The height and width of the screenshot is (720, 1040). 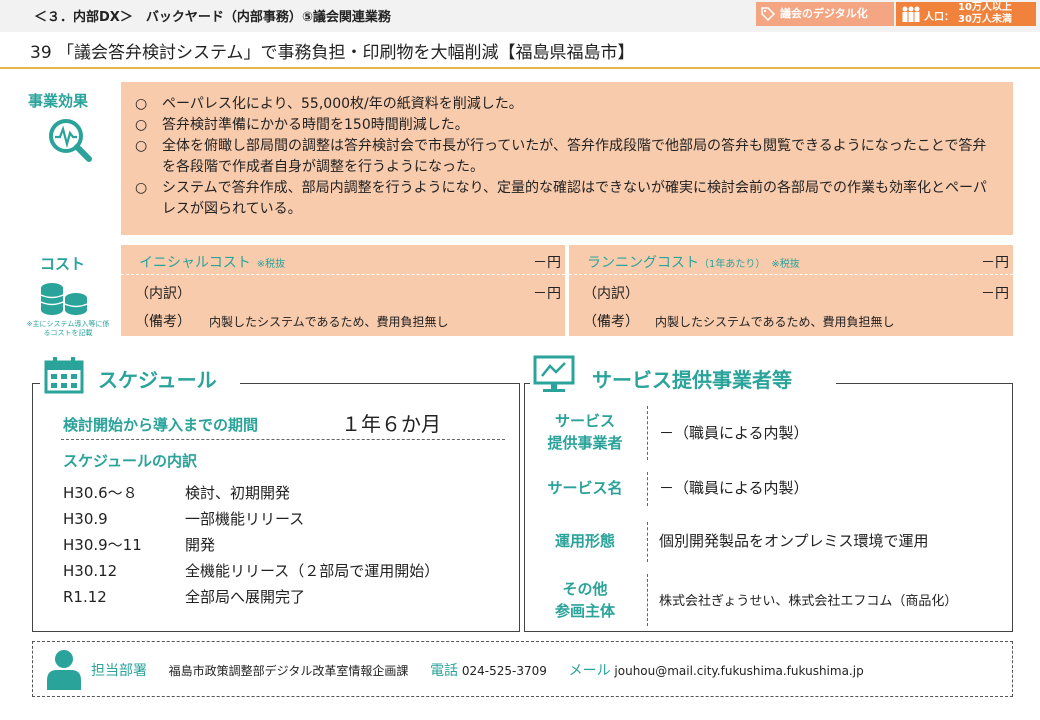 I want to click on tag-pop-prefix: 人口：, so click(x=939, y=17).